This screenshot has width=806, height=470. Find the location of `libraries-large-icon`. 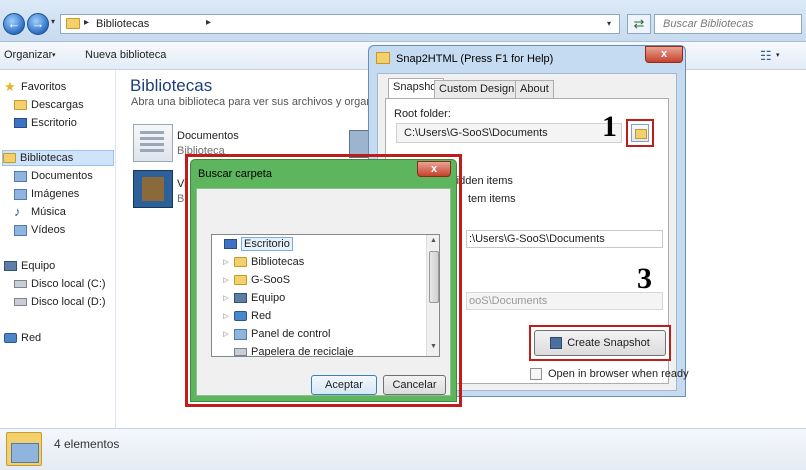

libraries-large-icon is located at coordinates (24, 449).